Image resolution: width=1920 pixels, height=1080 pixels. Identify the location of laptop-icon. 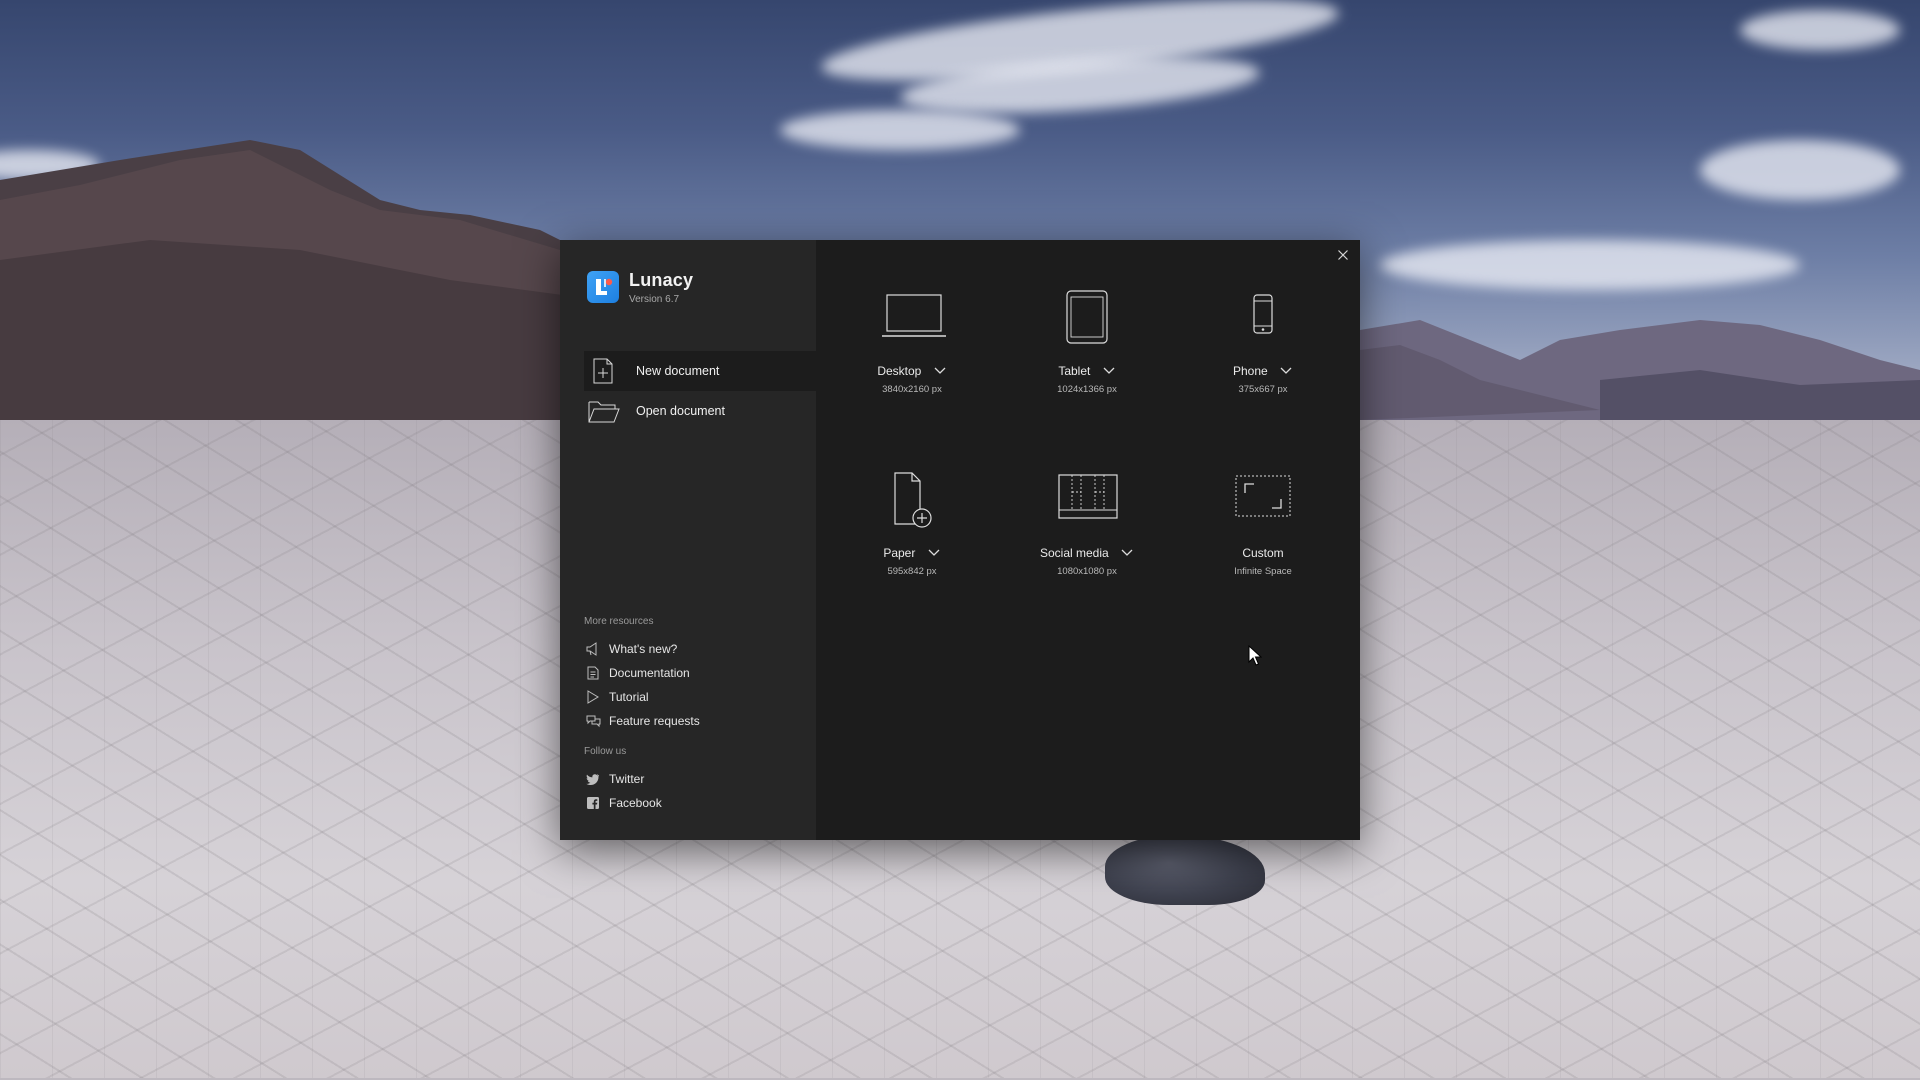
(914, 318).